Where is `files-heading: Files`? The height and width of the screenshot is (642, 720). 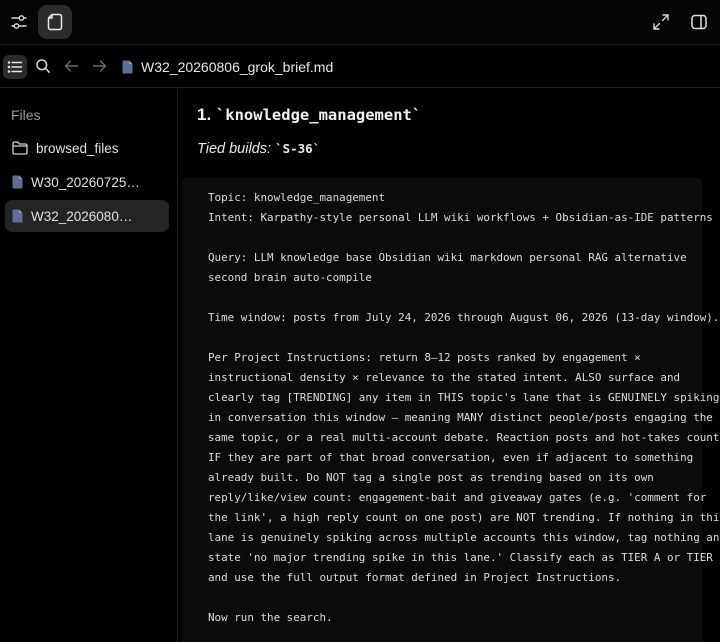 files-heading: Files is located at coordinates (26, 115).